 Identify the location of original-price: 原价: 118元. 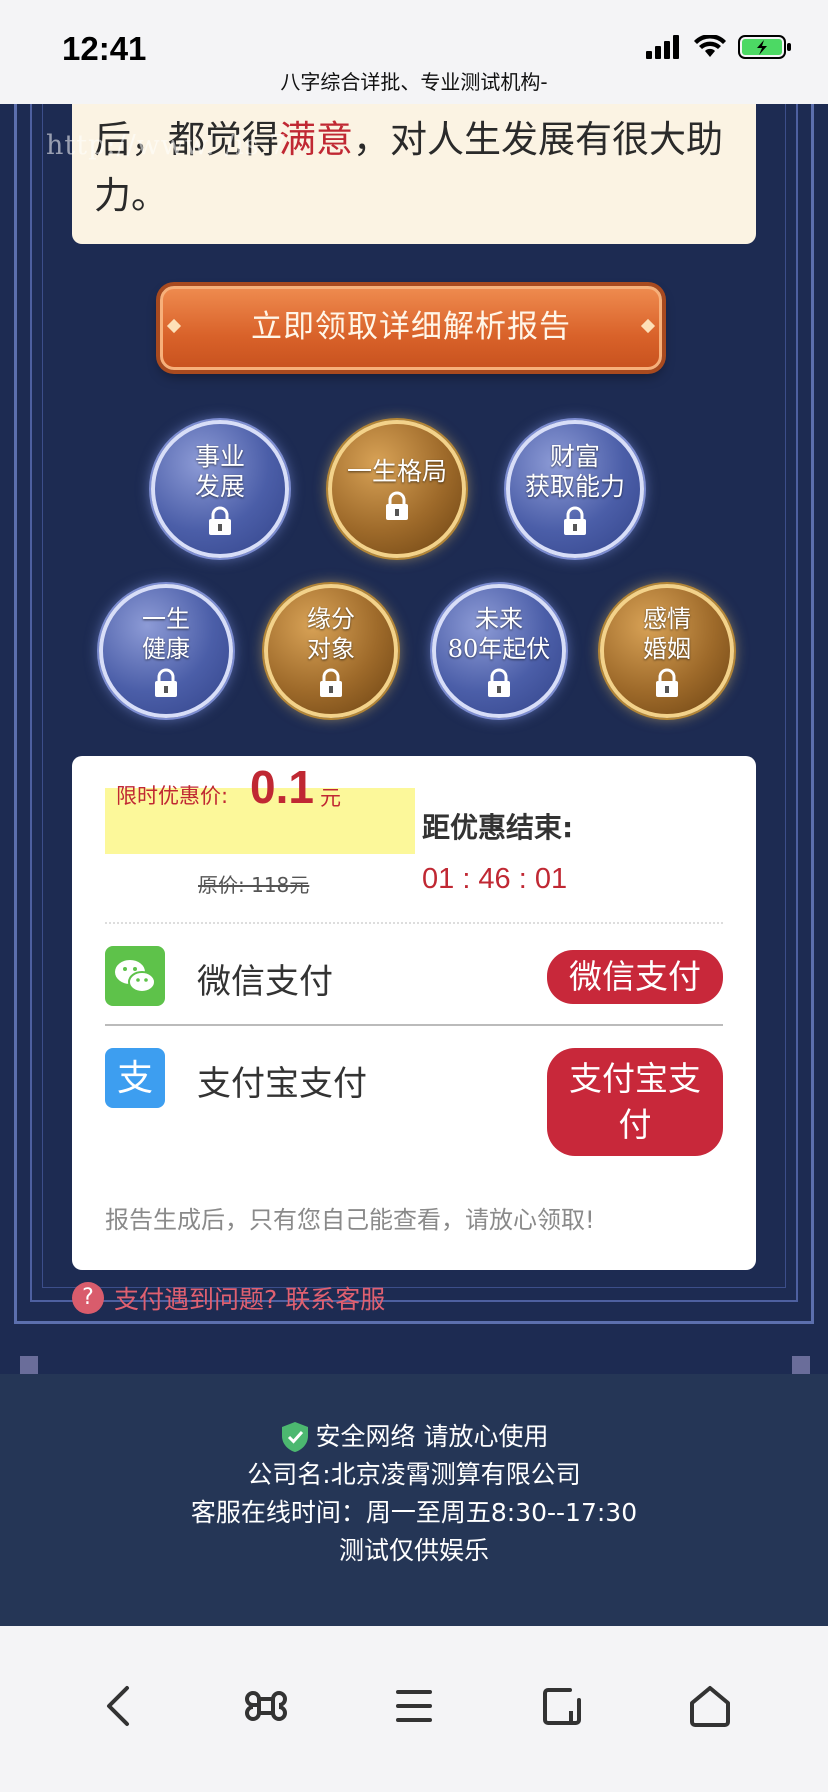
(254, 885).